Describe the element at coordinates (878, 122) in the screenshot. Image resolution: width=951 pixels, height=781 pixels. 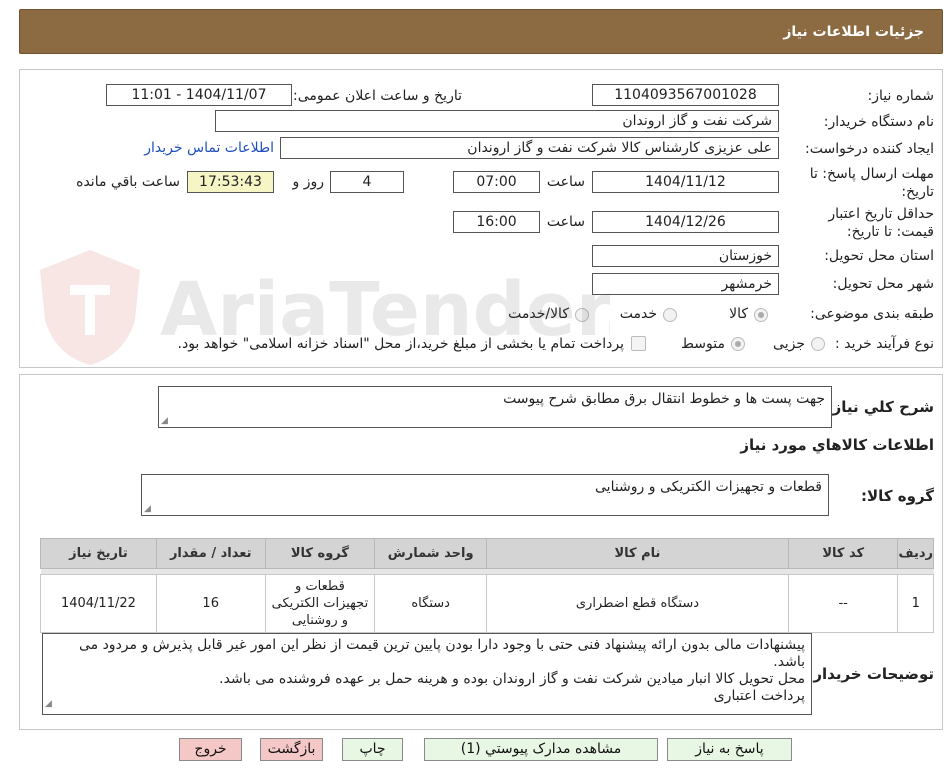
I see `buyer-org-label: نام دستگاه خریدار:` at that location.